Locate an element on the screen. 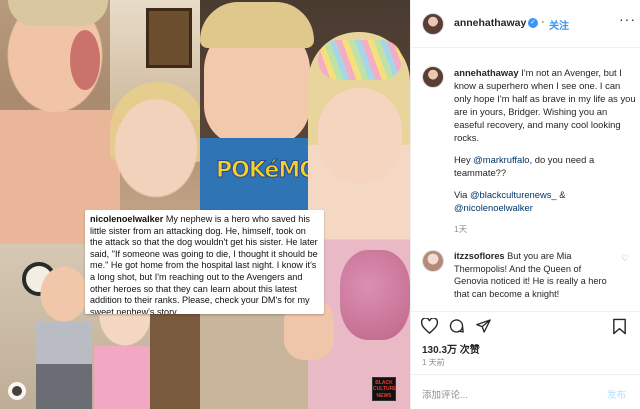 This screenshot has width=640, height=409. comment-username: itzzsoflores is located at coordinates (479, 256).